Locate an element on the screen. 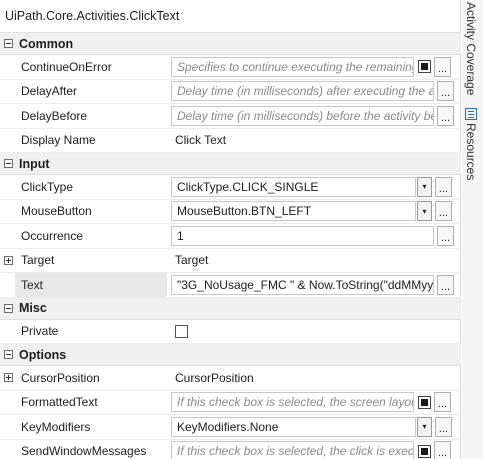 The height and width of the screenshot is (459, 483). private-checkbox is located at coordinates (181, 331).